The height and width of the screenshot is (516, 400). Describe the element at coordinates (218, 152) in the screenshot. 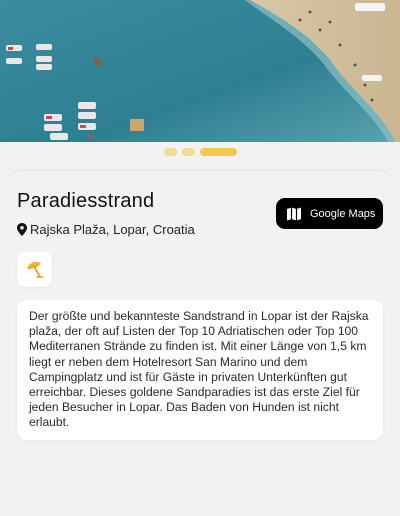

I see `carousel-dot-active` at that location.